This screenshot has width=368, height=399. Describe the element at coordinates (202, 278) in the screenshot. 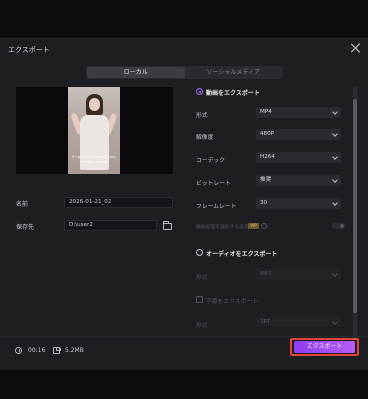

I see `audio-format-label: 形式` at that location.